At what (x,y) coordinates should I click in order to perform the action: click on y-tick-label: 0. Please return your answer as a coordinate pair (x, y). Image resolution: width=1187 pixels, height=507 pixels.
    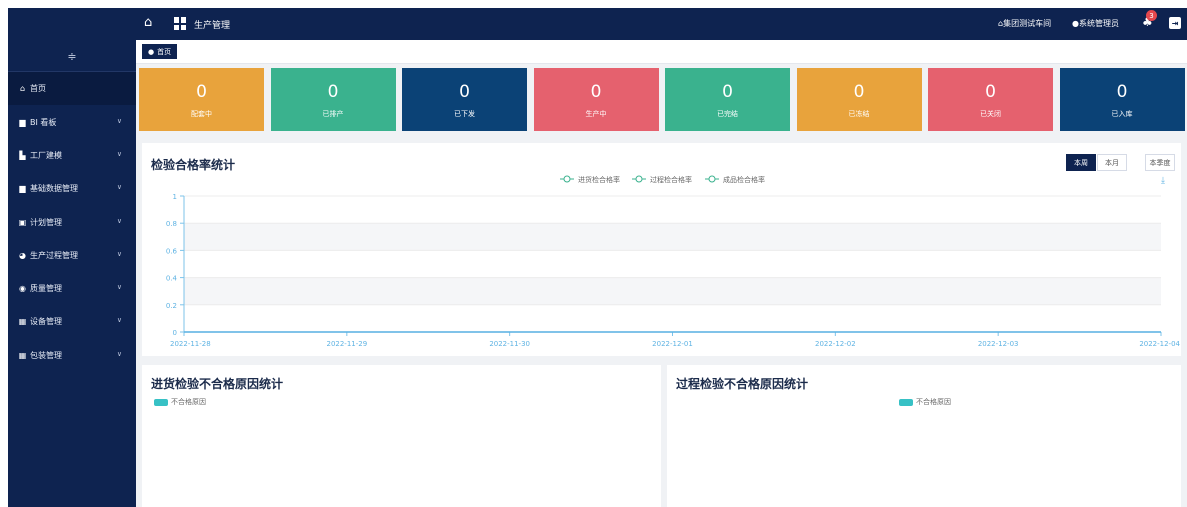
    Looking at the image, I should click on (175, 333).